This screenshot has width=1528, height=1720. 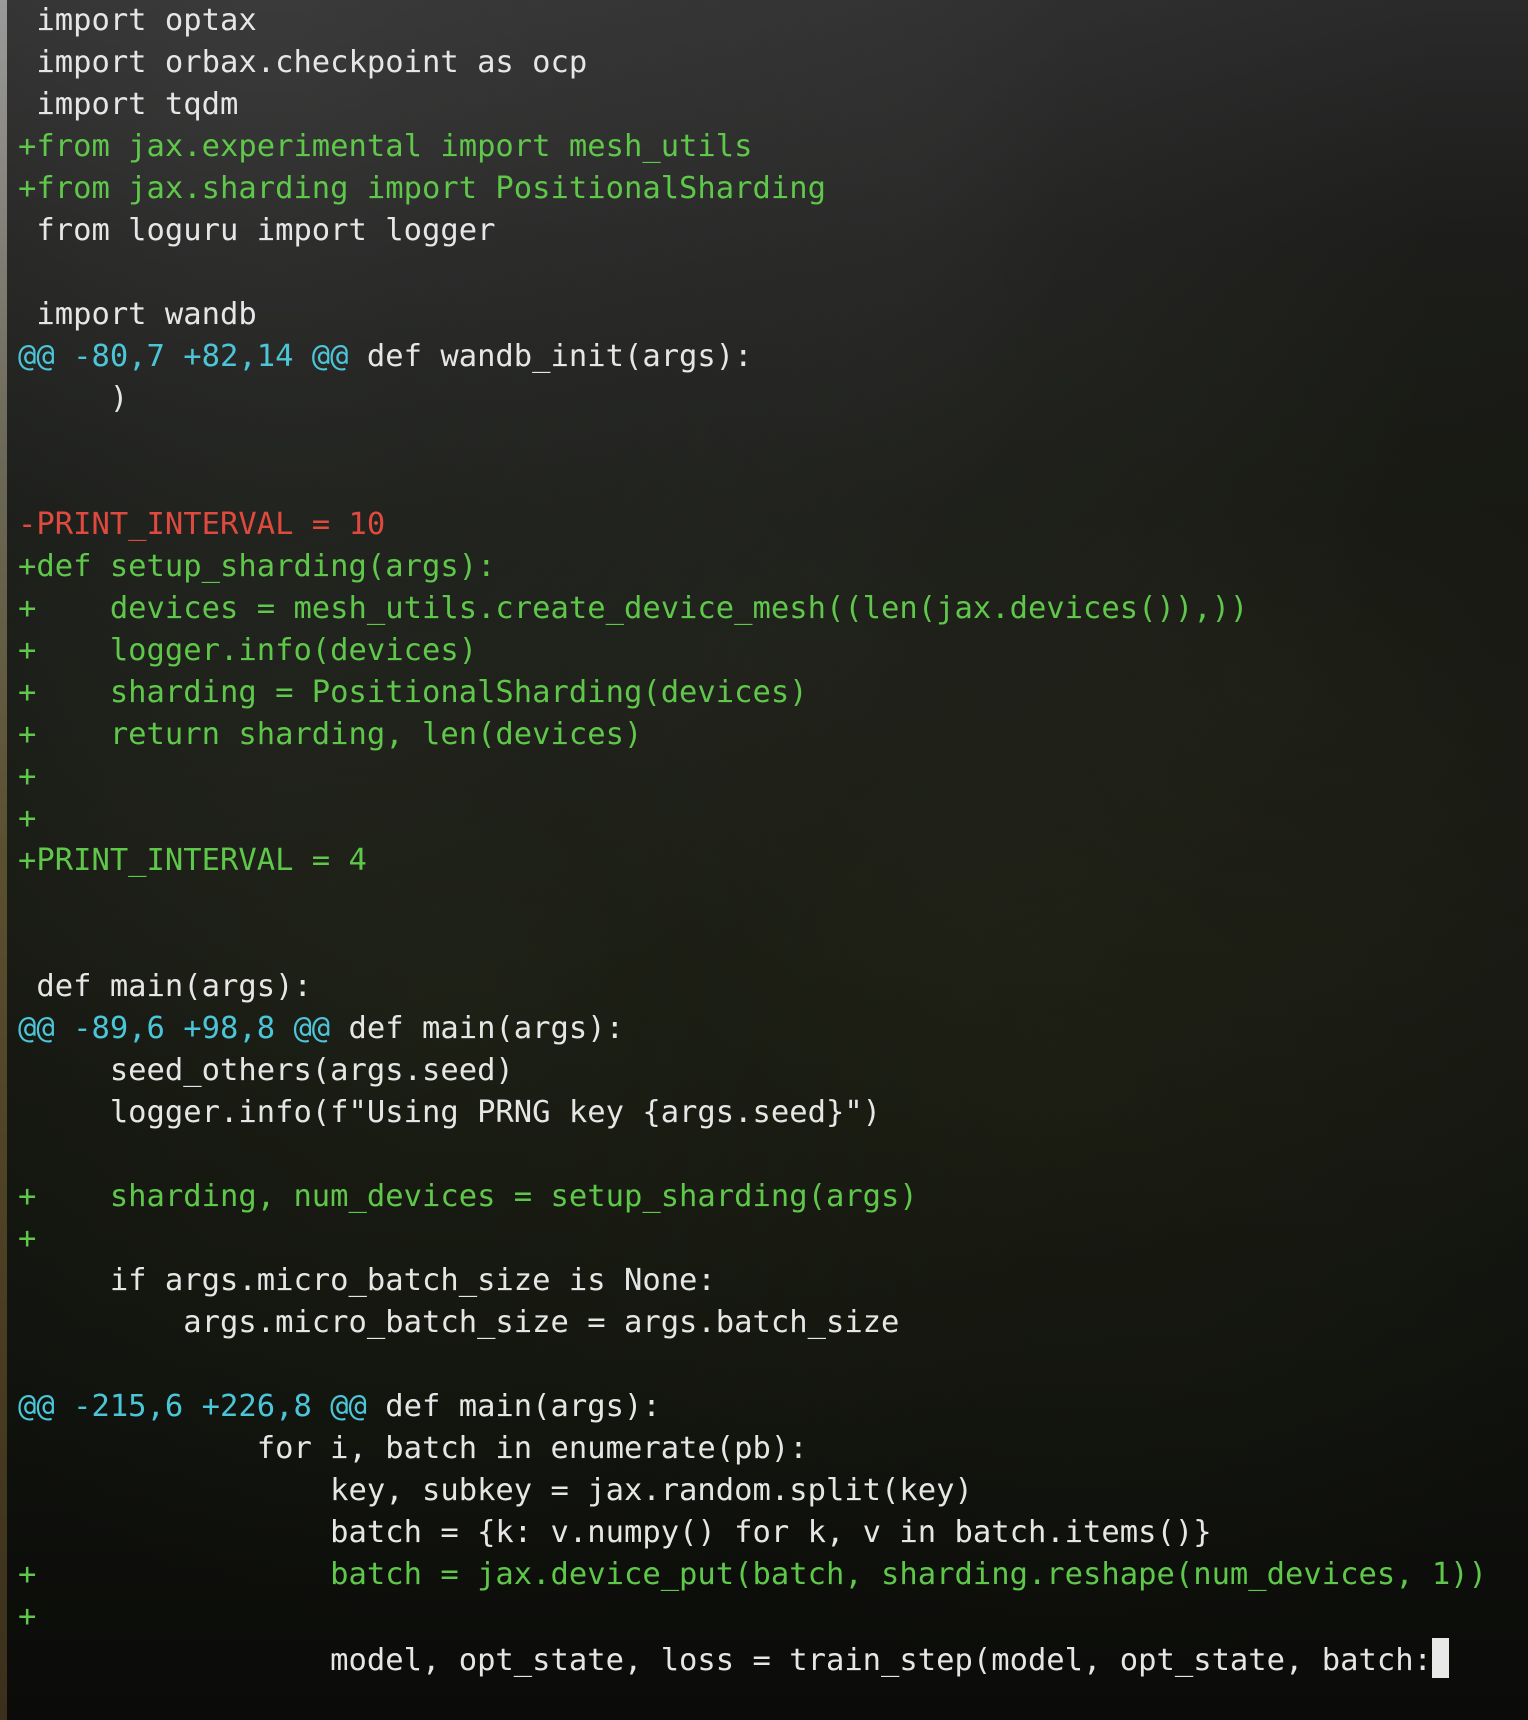 What do you see at coordinates (752, 735) in the screenshot?
I see `diff-added-line: + return sharding, len(devices)` at bounding box center [752, 735].